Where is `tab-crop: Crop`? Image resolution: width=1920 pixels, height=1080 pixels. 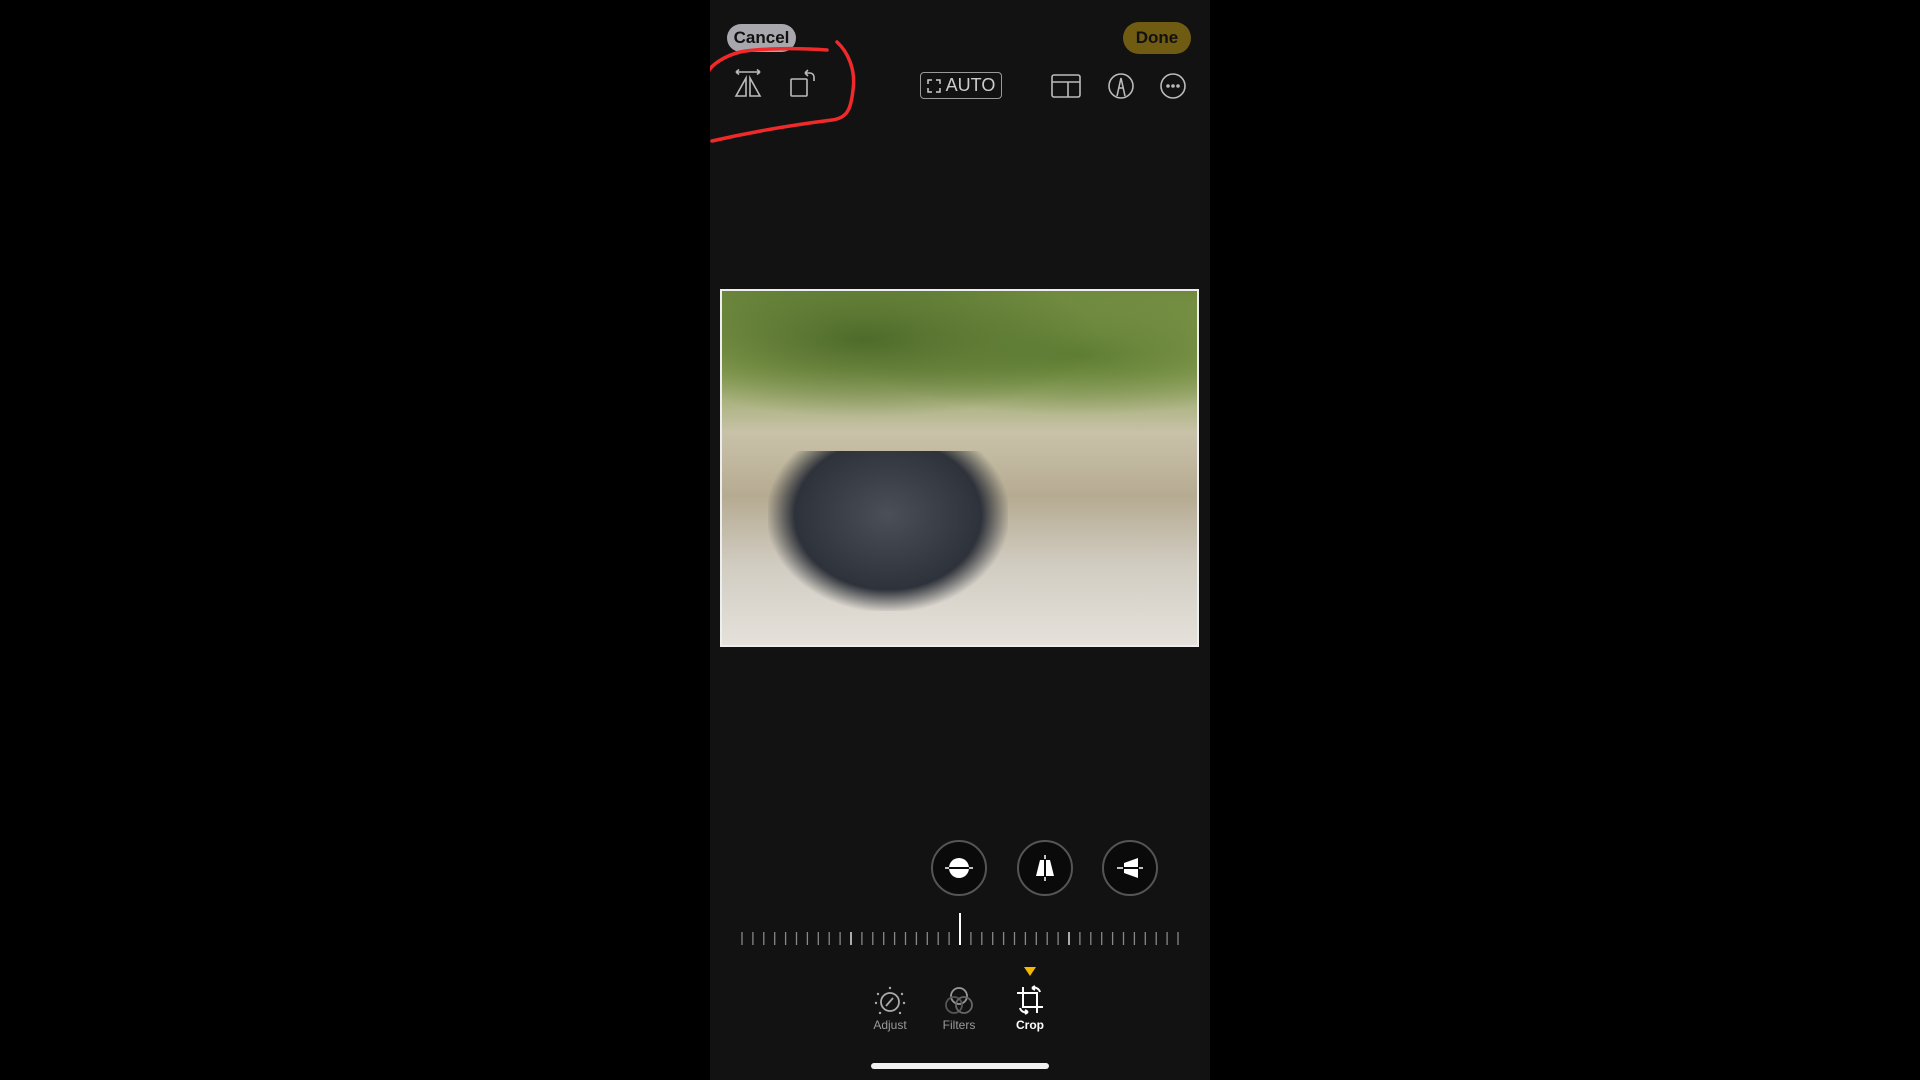
tab-crop: Crop is located at coordinates (1030, 1008).